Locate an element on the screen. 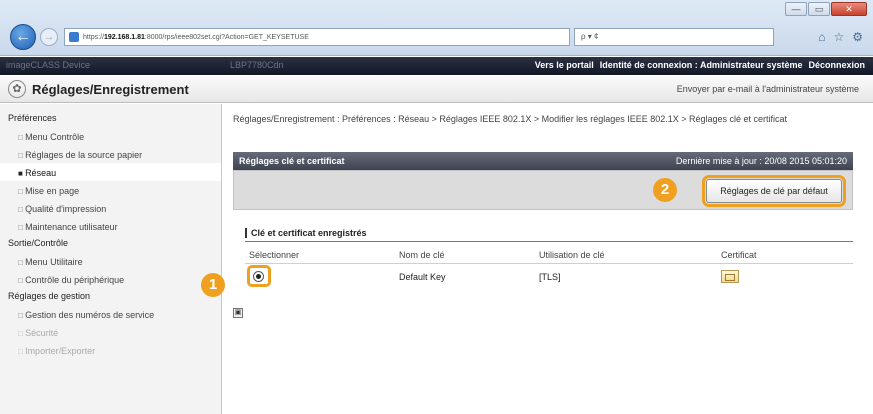 This screenshot has width=873, height=414. logout-link: Déconnexion is located at coordinates (836, 65).